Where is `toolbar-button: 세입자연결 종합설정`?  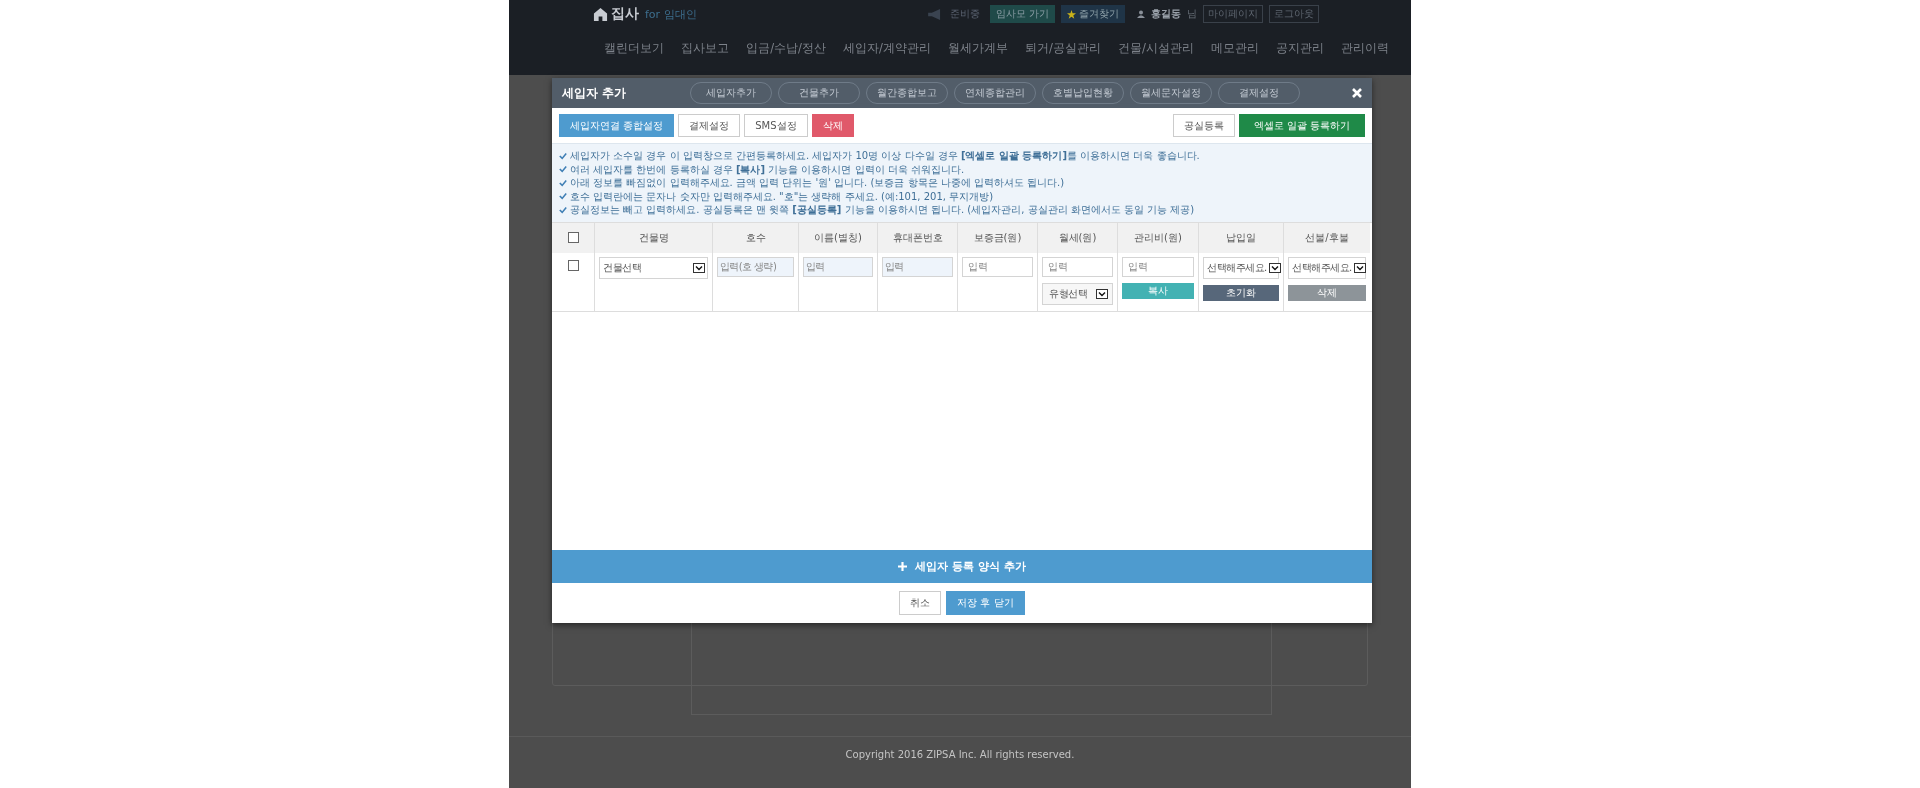 toolbar-button: 세입자연결 종합설정 is located at coordinates (617, 125).